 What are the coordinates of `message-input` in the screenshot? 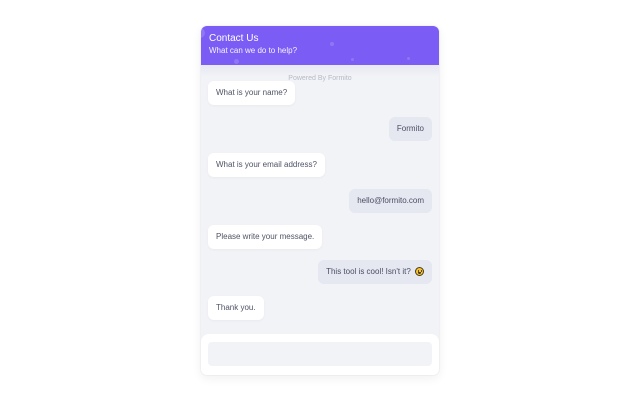 It's located at (320, 354).